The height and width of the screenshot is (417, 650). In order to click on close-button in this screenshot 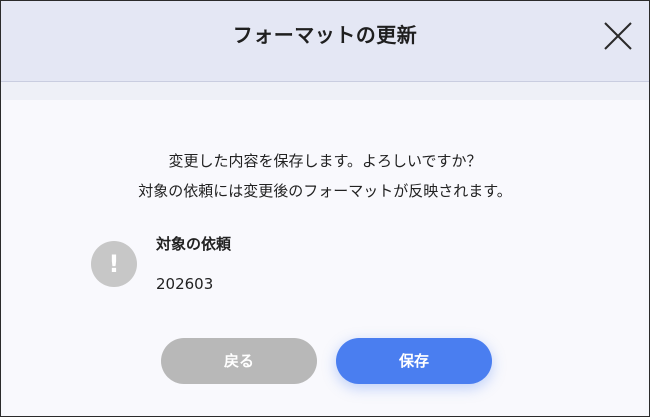, I will do `click(618, 36)`.